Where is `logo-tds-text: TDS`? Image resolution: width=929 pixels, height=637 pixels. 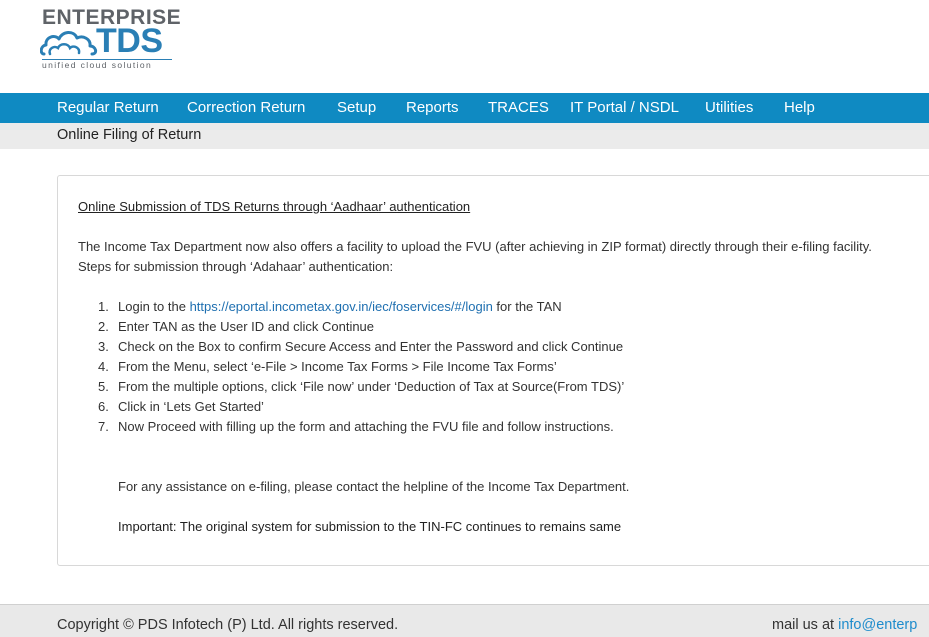
logo-tds-text: TDS is located at coordinates (129, 41).